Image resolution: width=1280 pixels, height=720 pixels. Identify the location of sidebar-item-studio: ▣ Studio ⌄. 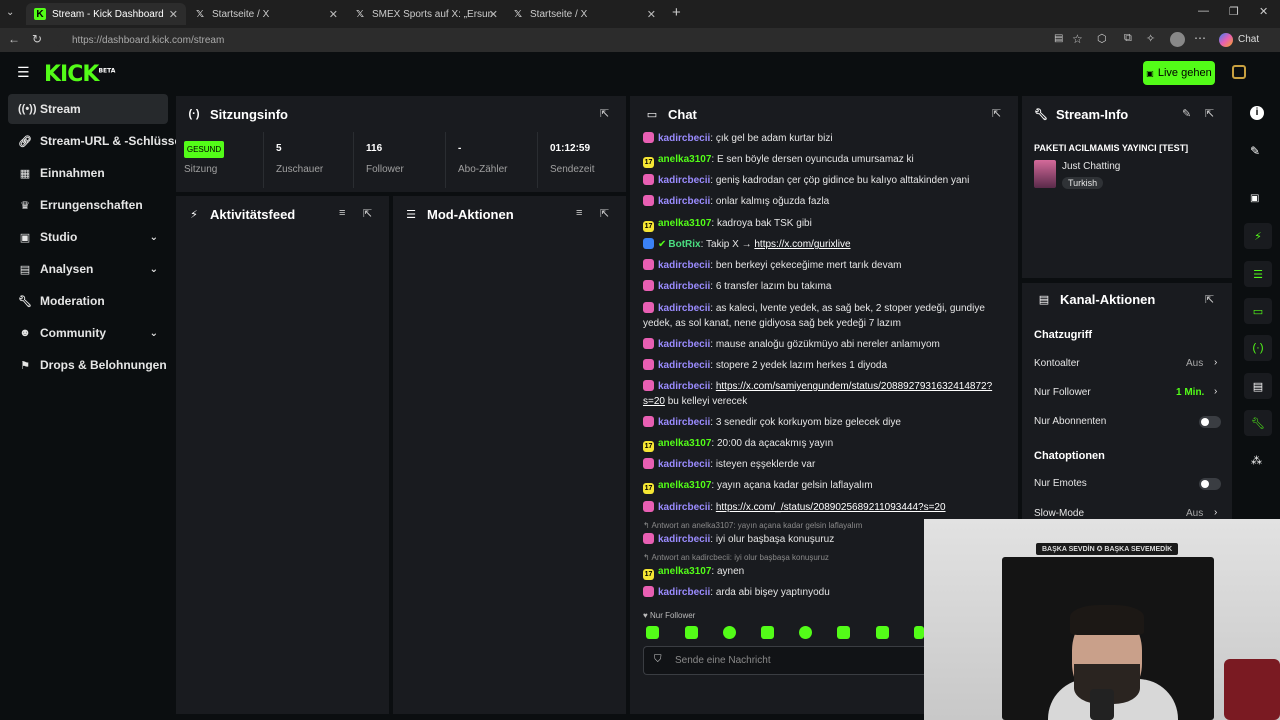
(88, 237).